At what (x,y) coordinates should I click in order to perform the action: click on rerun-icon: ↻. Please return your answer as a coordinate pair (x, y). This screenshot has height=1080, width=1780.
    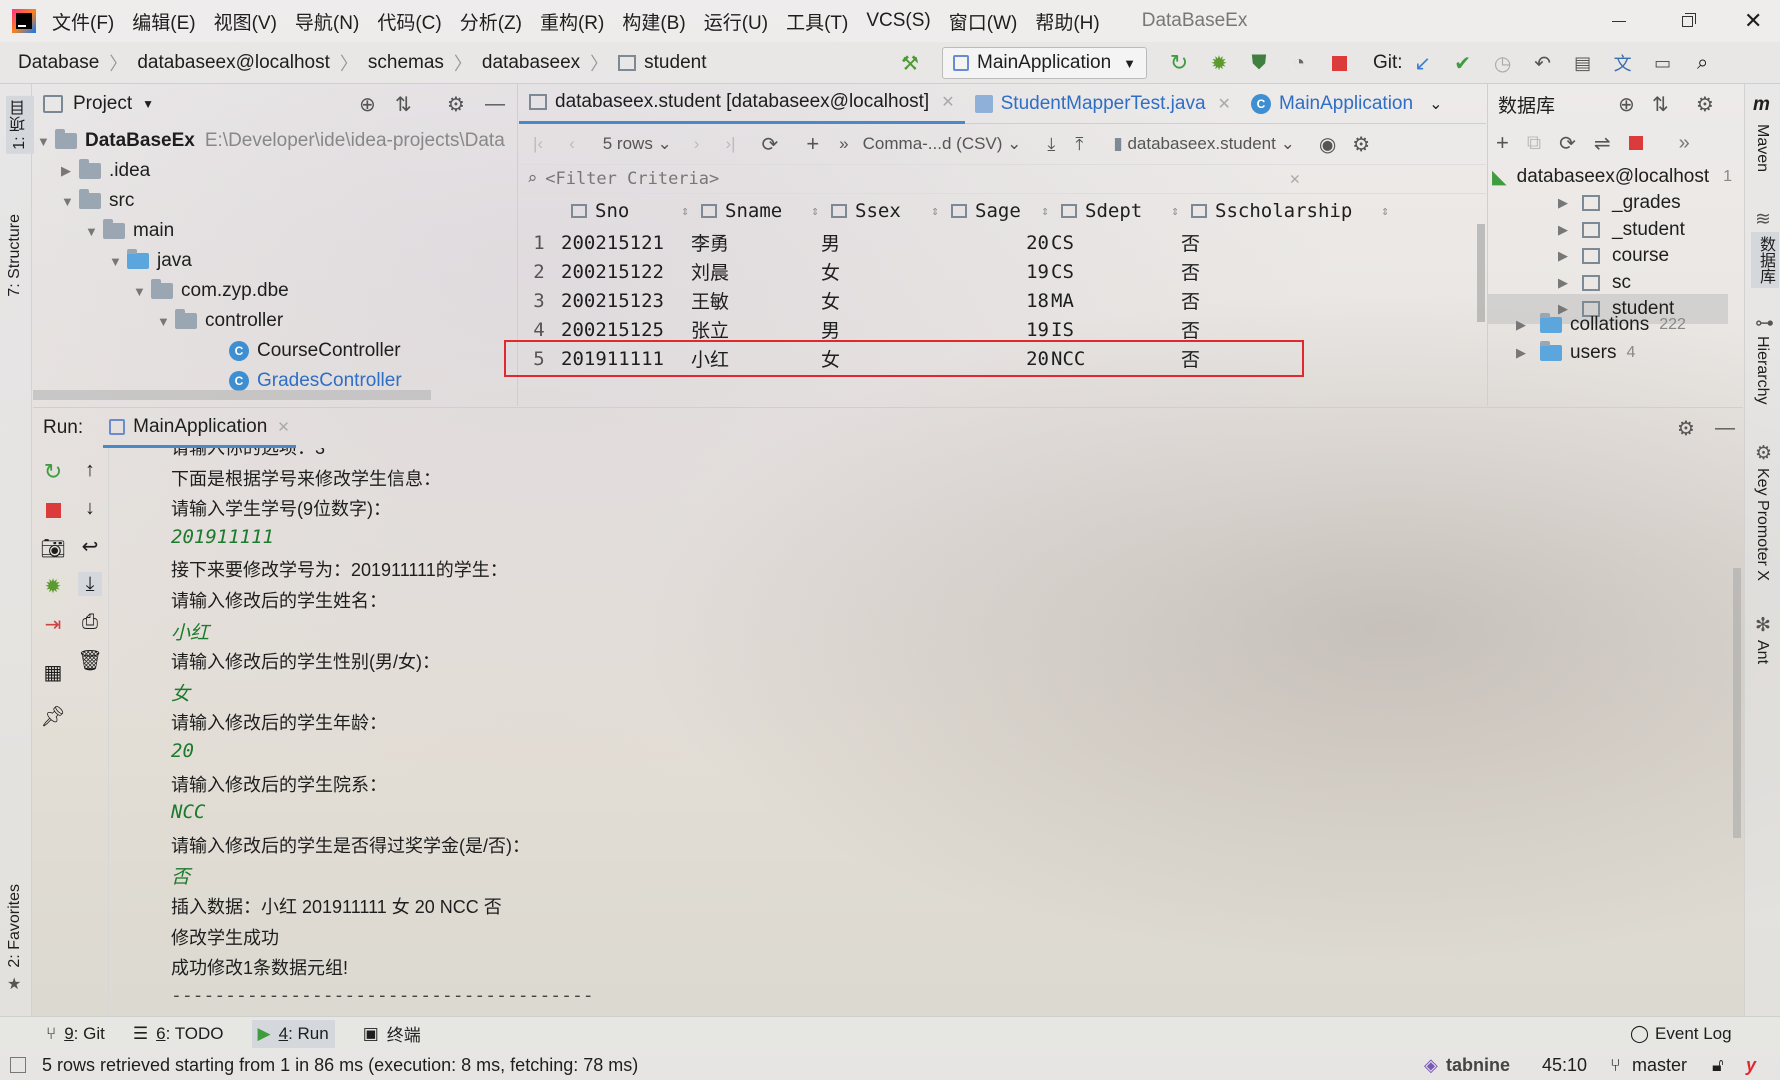
    Looking at the image, I should click on (1179, 62).